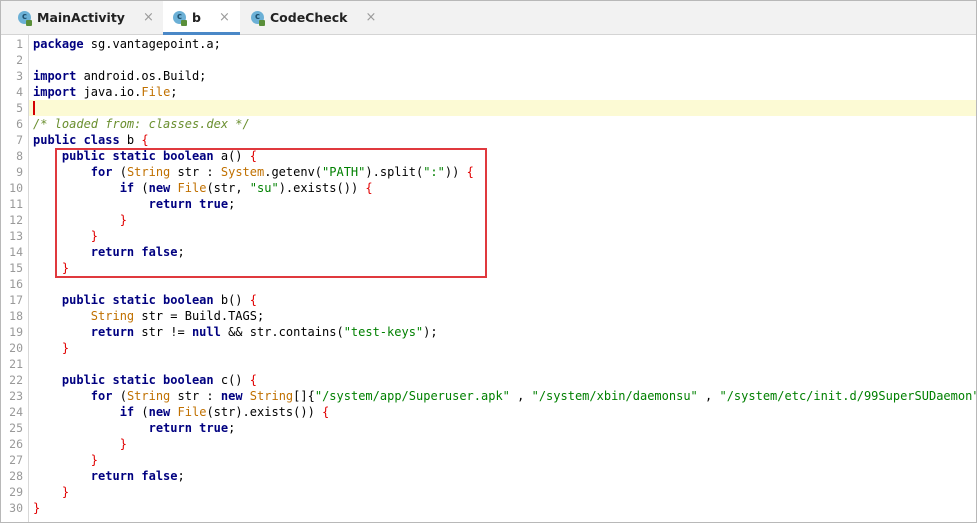  What do you see at coordinates (152, 44) in the screenshot?
I see `code-token: sg.vantagepoint.a;` at bounding box center [152, 44].